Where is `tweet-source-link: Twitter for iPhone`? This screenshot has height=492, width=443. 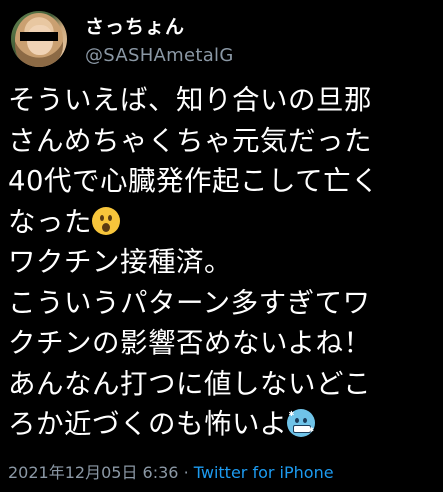
tweet-source-link: Twitter for iPhone is located at coordinates (264, 472).